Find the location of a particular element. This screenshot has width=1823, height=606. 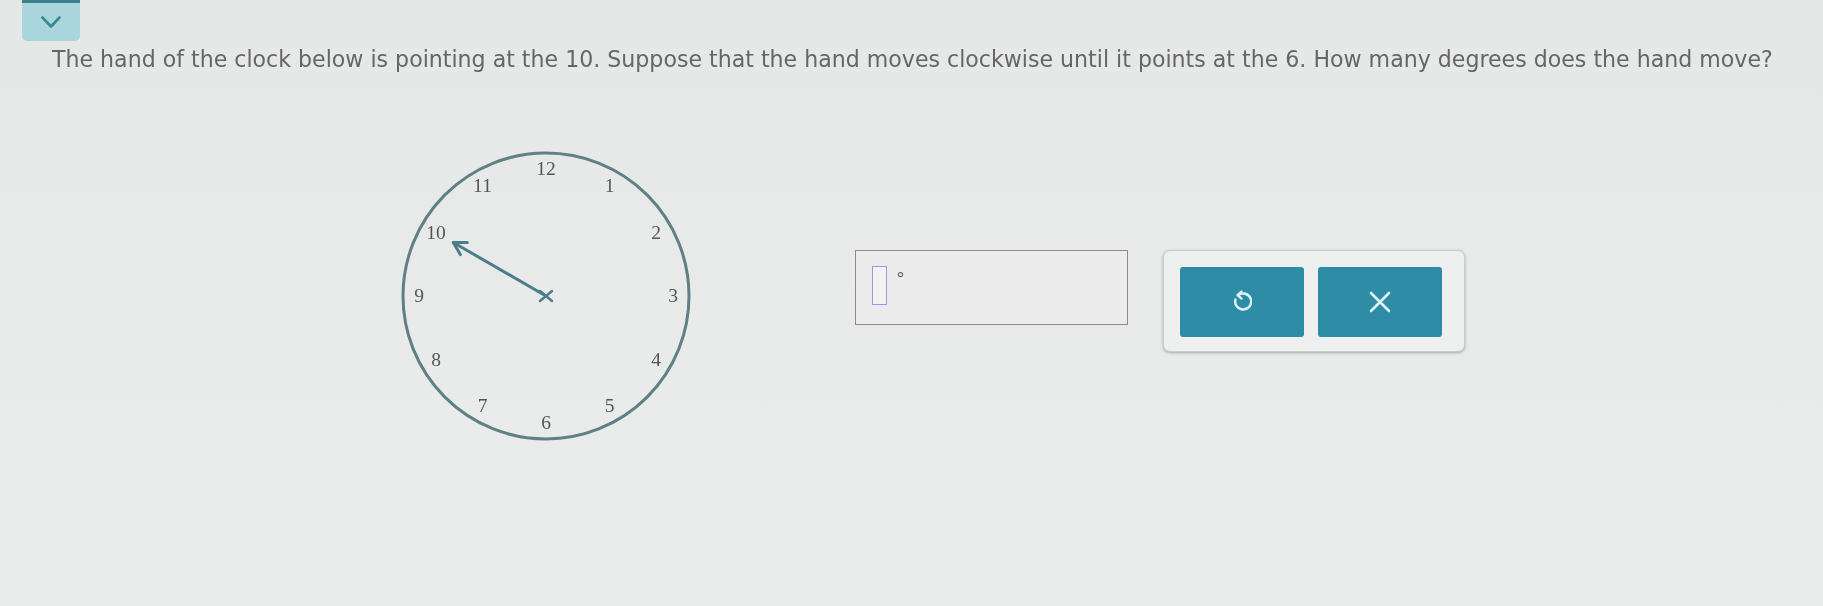

clock-number: 5 is located at coordinates (609, 405).